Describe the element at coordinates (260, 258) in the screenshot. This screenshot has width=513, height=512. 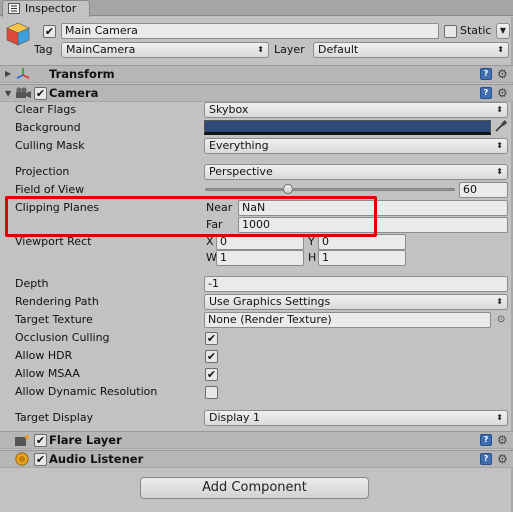
I see `viewport-w-field: 1` at that location.